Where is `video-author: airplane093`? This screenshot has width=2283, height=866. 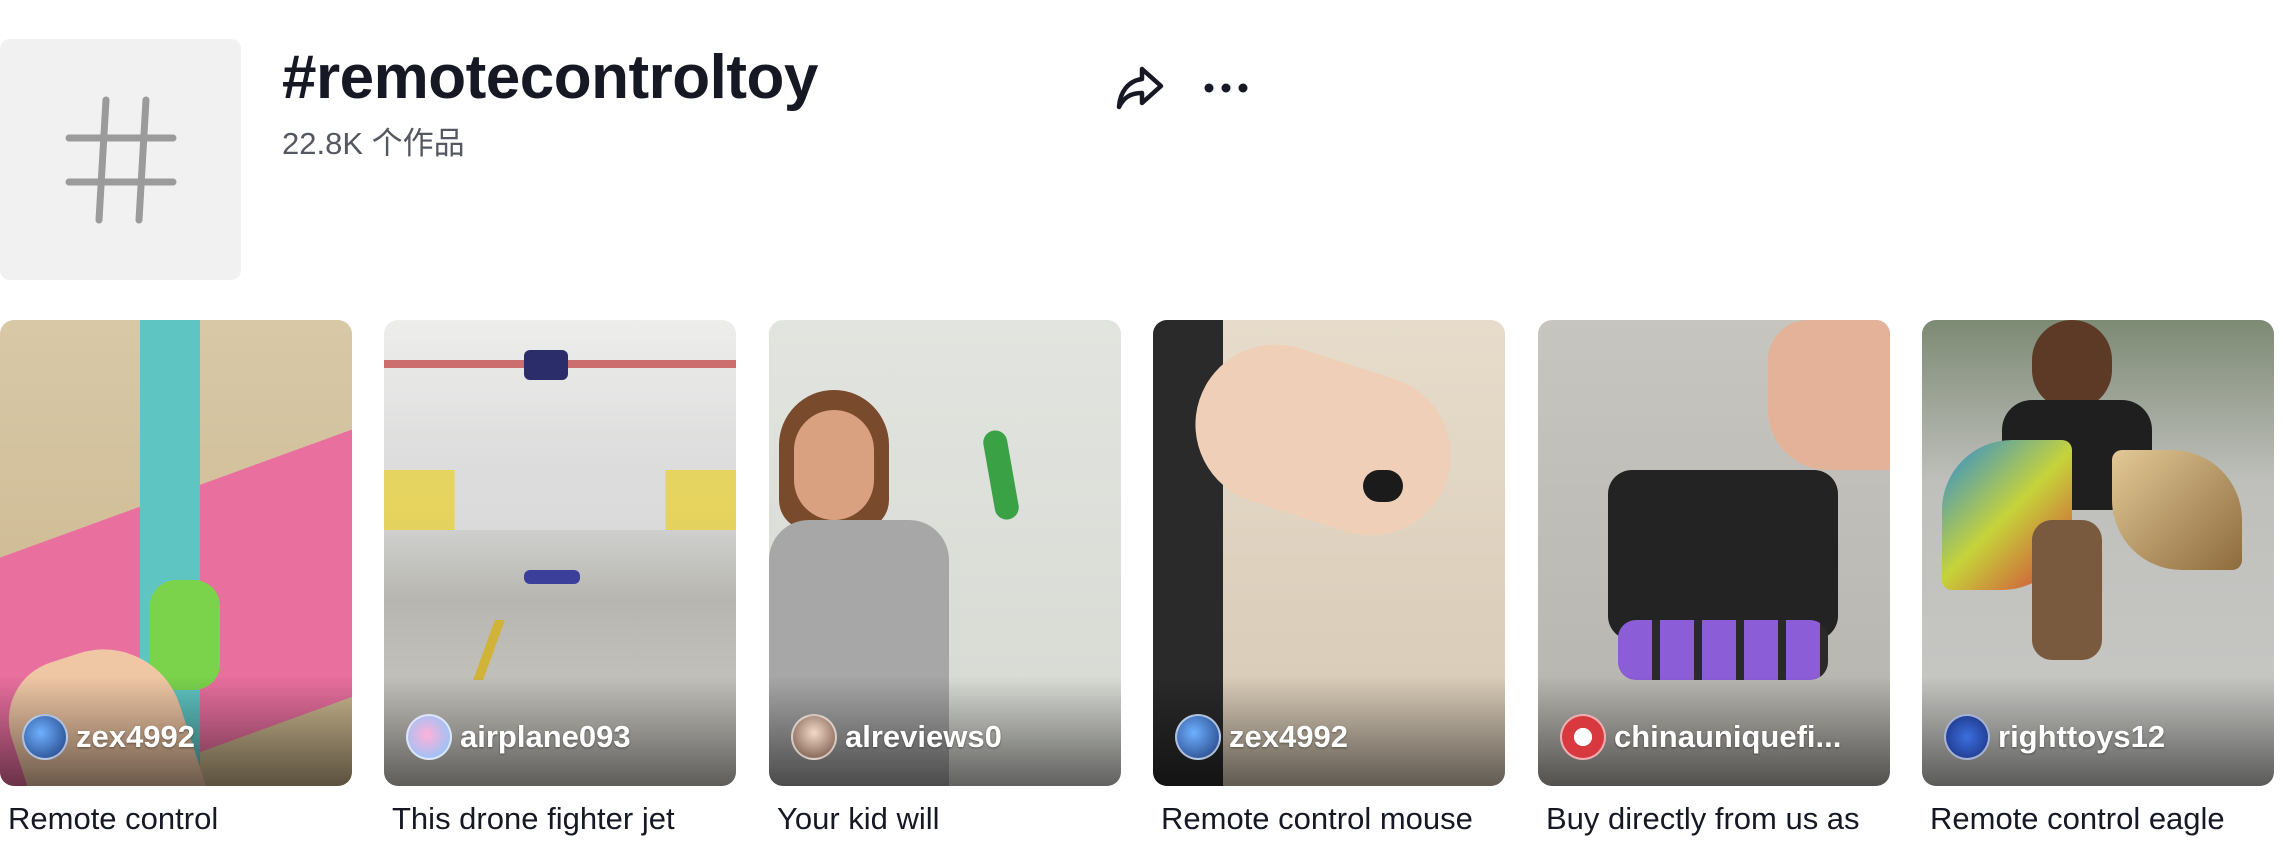 video-author: airplane093 is located at coordinates (518, 737).